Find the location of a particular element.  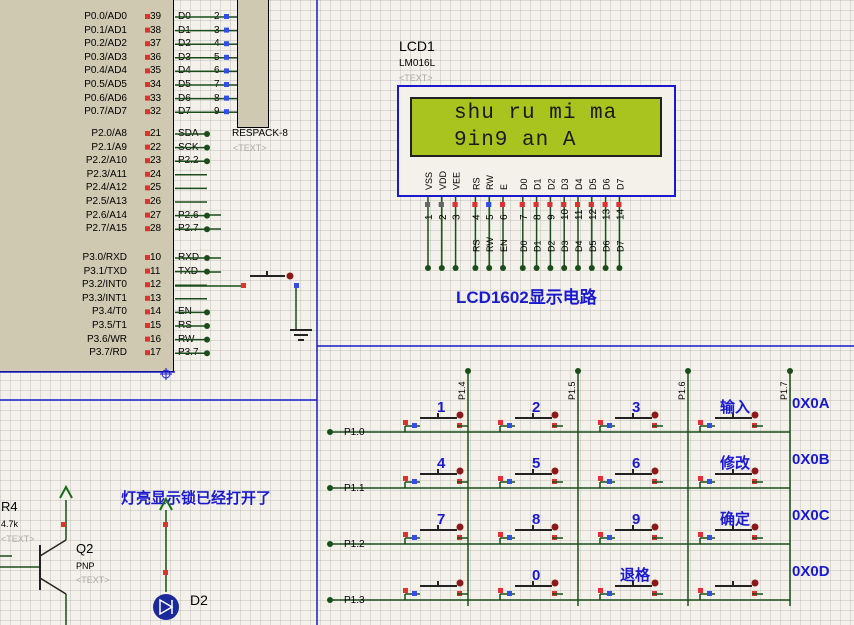

lcd-pin-number: 5 is located at coordinates (490, 217).